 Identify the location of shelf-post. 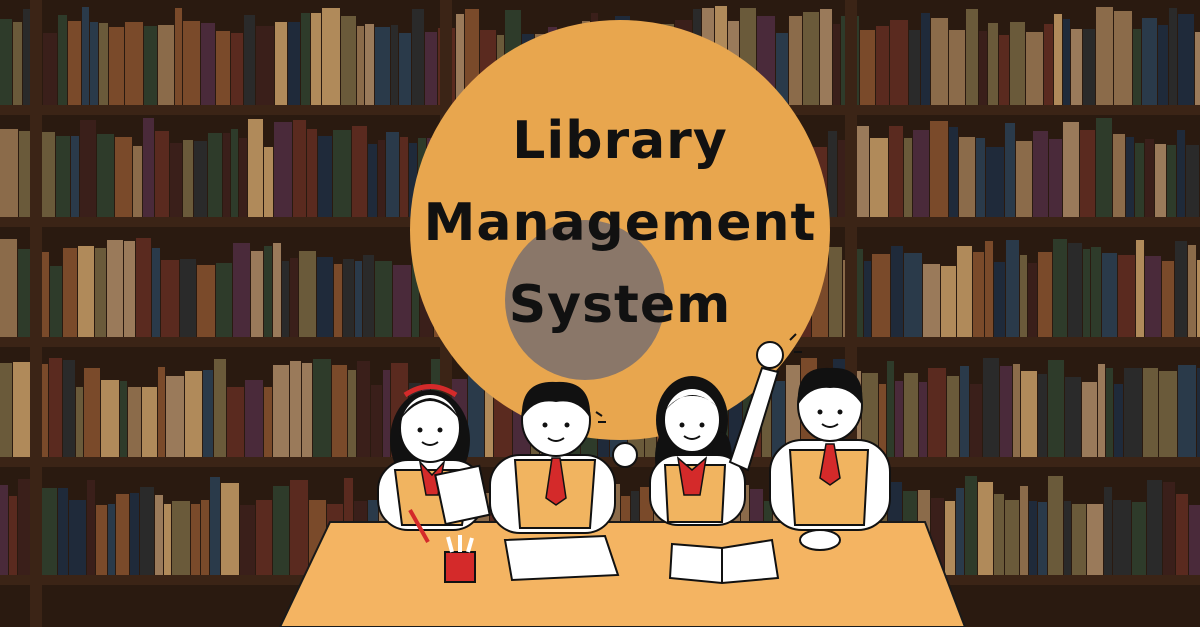
(36, 313).